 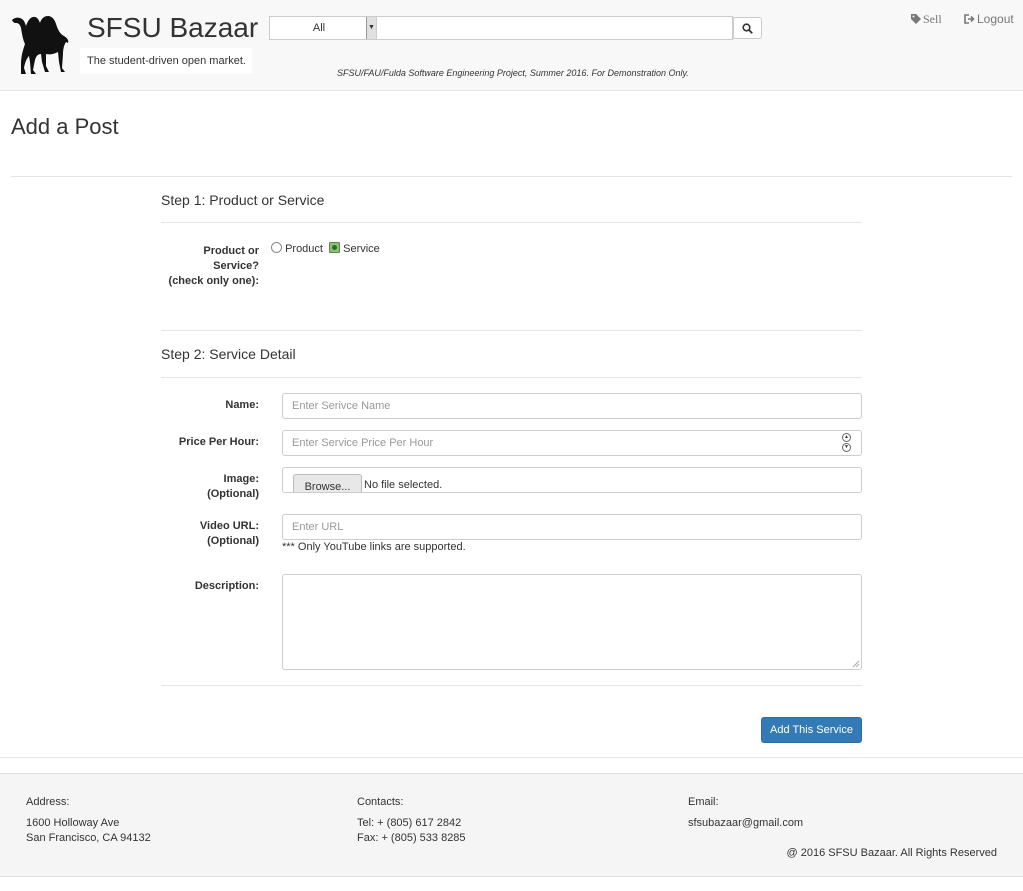 What do you see at coordinates (572, 622) in the screenshot?
I see `description-textarea` at bounding box center [572, 622].